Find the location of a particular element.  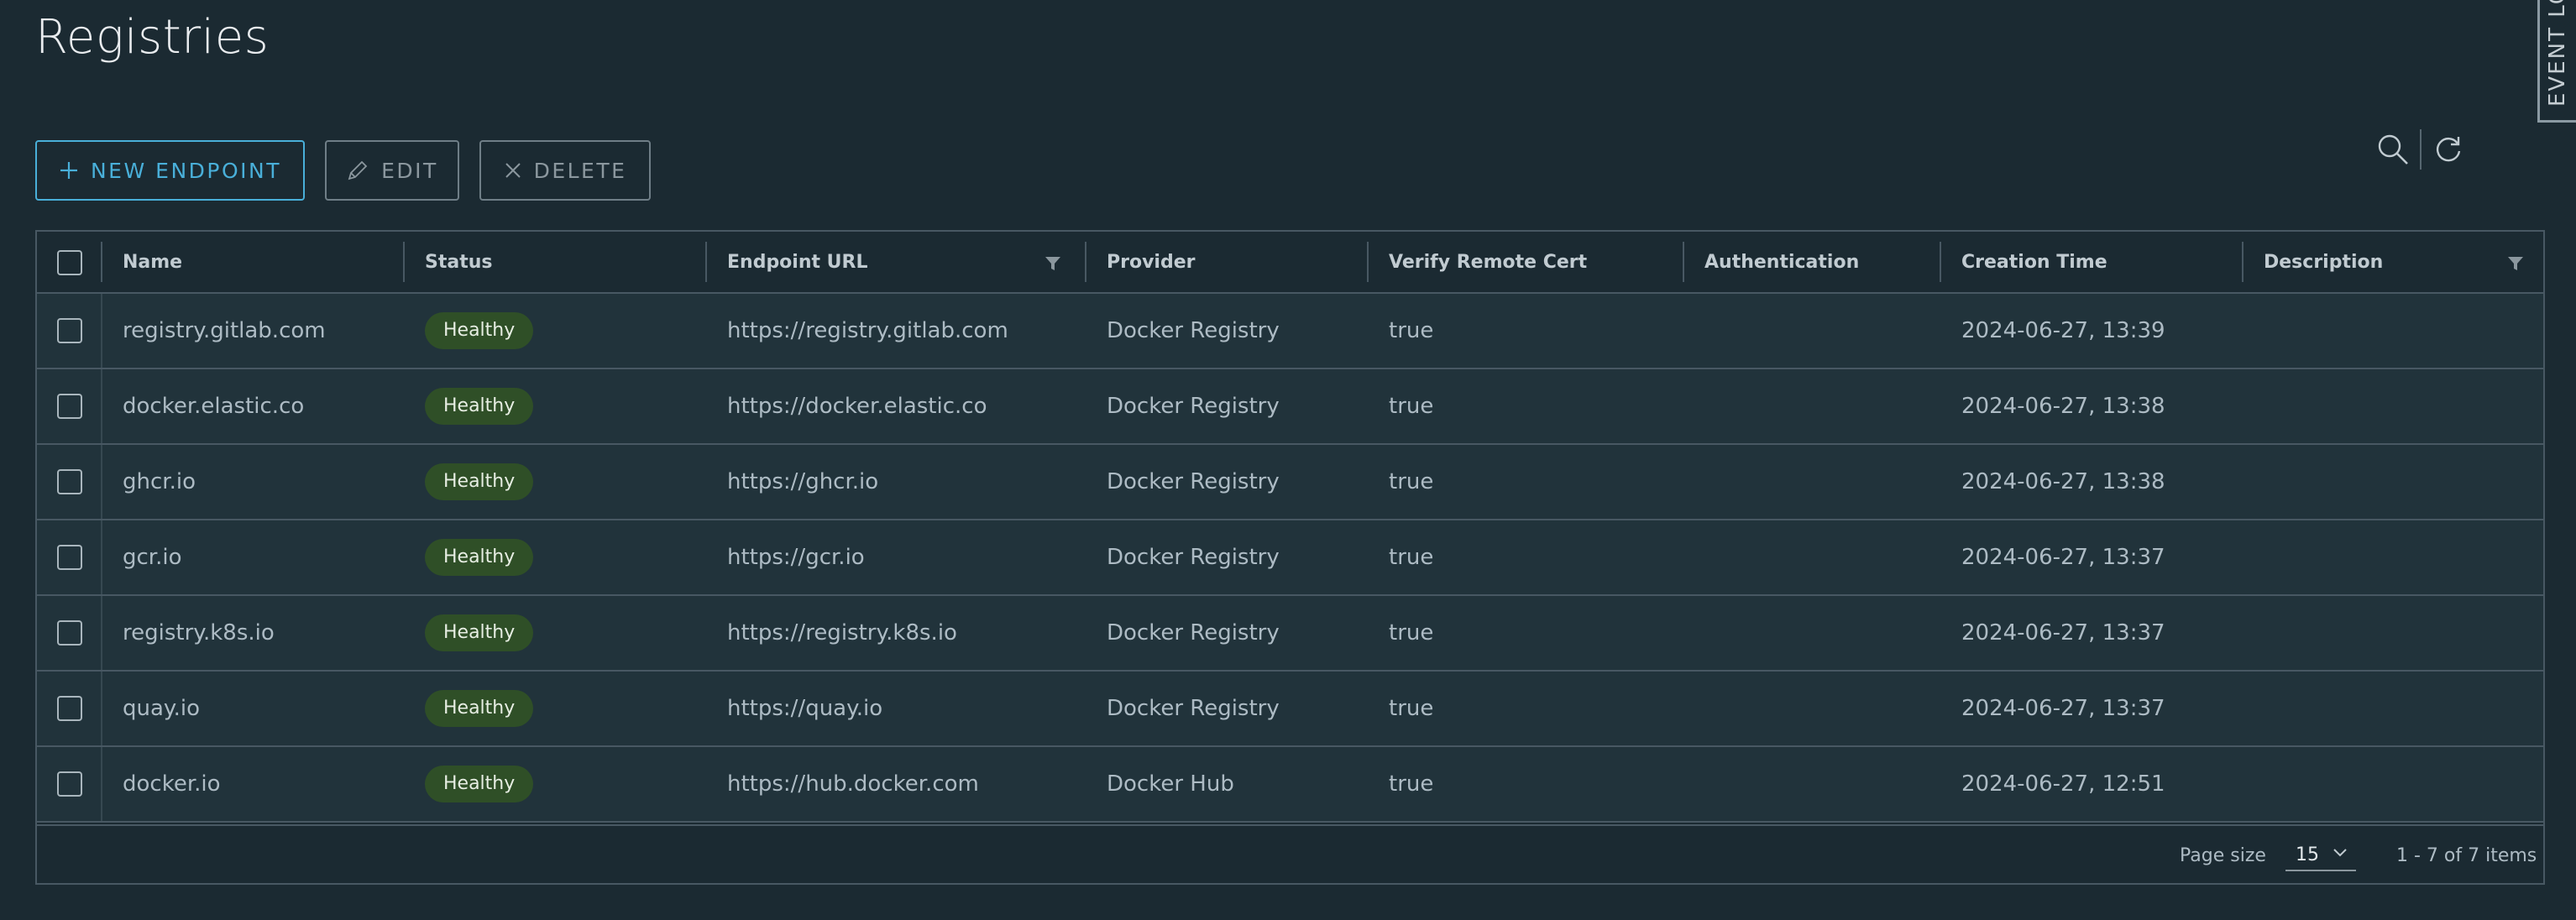

edit-button: EDIT is located at coordinates (392, 170).